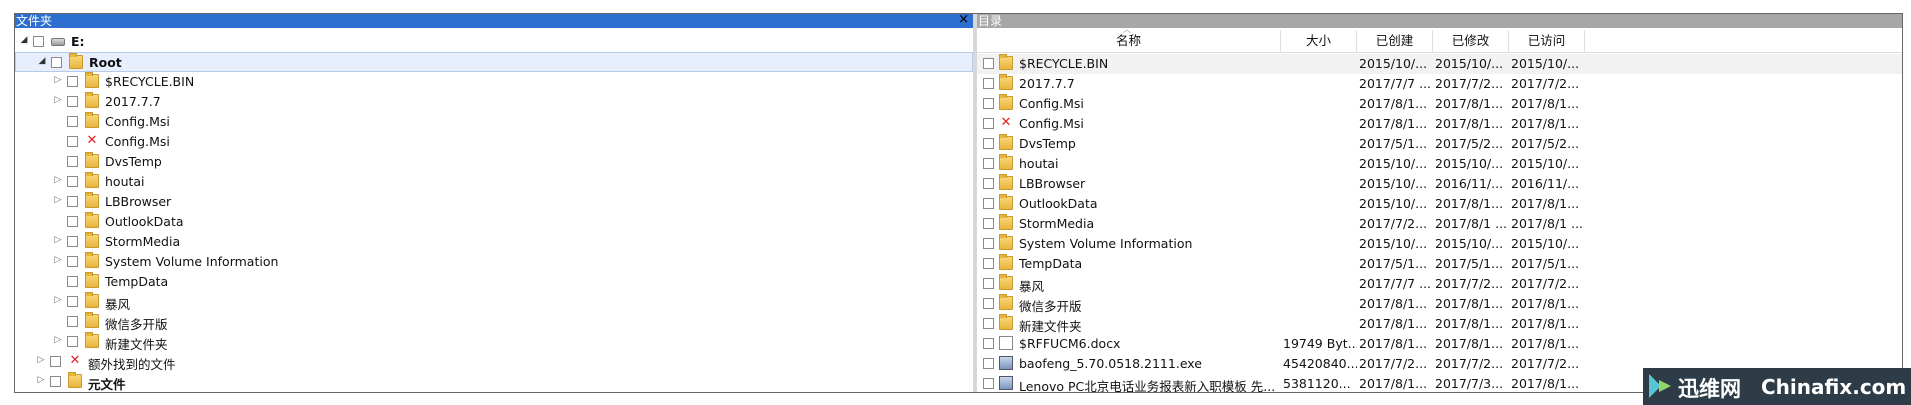  Describe the element at coordinates (494, 202) in the screenshot. I see `tree-node: ▷ LBBrowser` at that location.